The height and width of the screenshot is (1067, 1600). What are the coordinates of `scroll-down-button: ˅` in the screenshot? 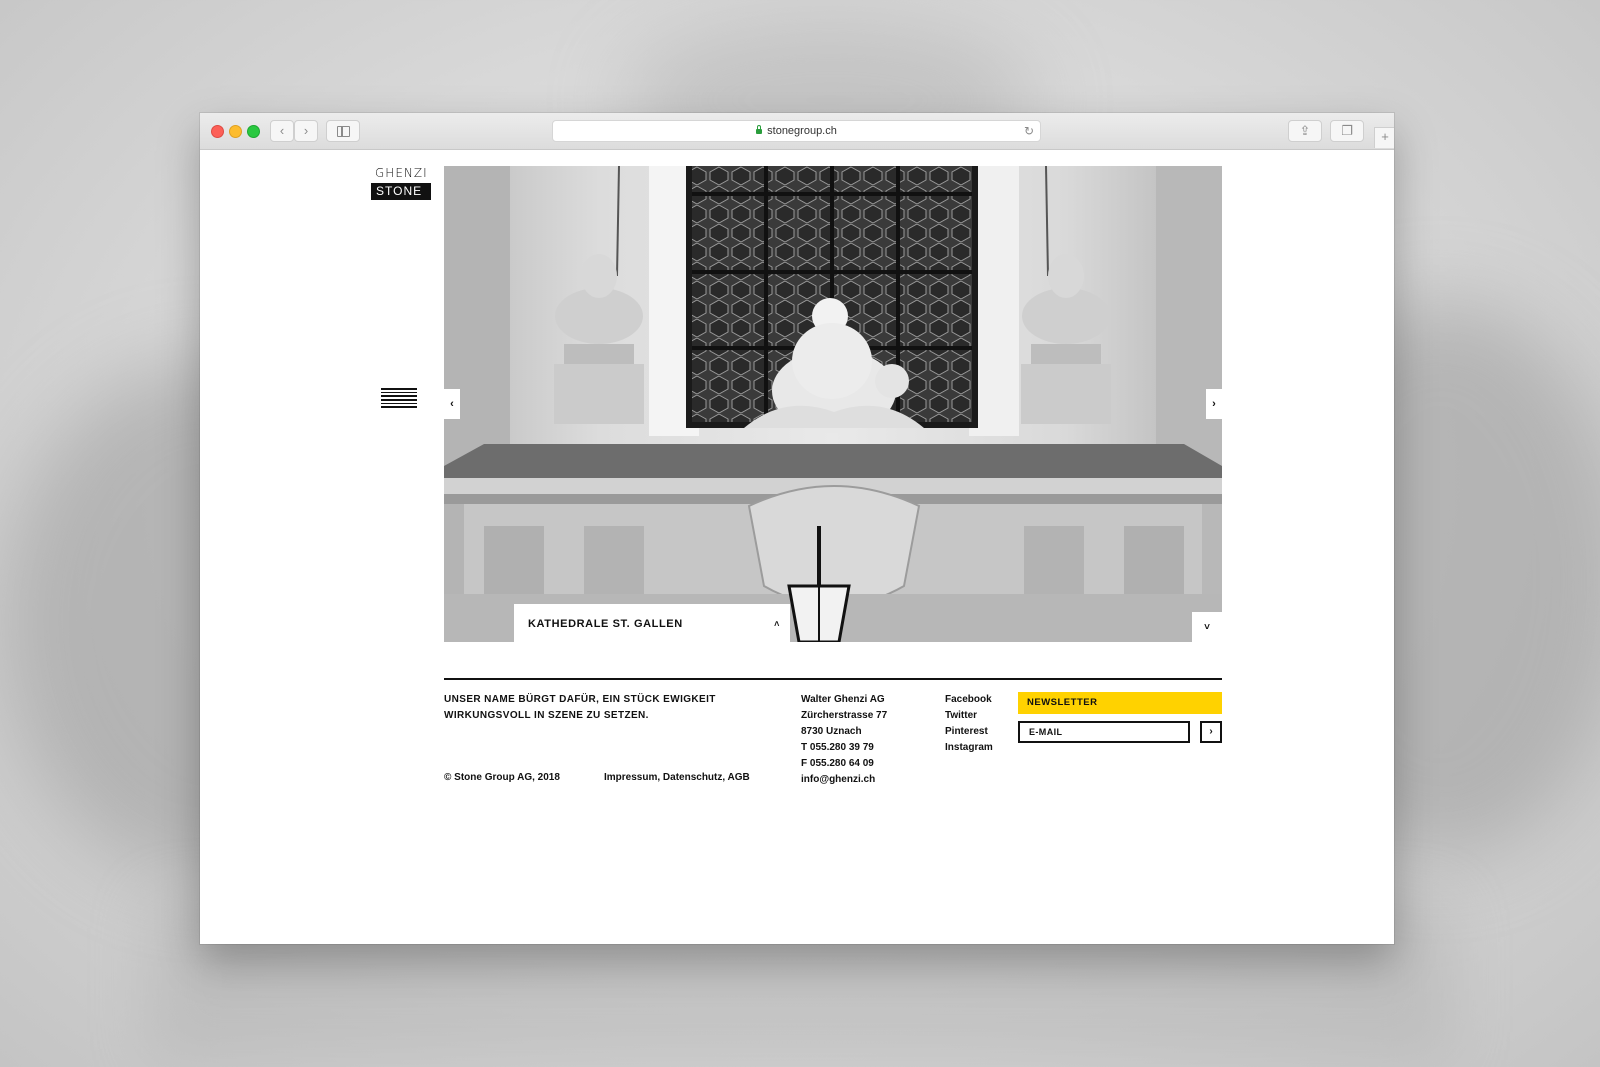 It's located at (1207, 627).